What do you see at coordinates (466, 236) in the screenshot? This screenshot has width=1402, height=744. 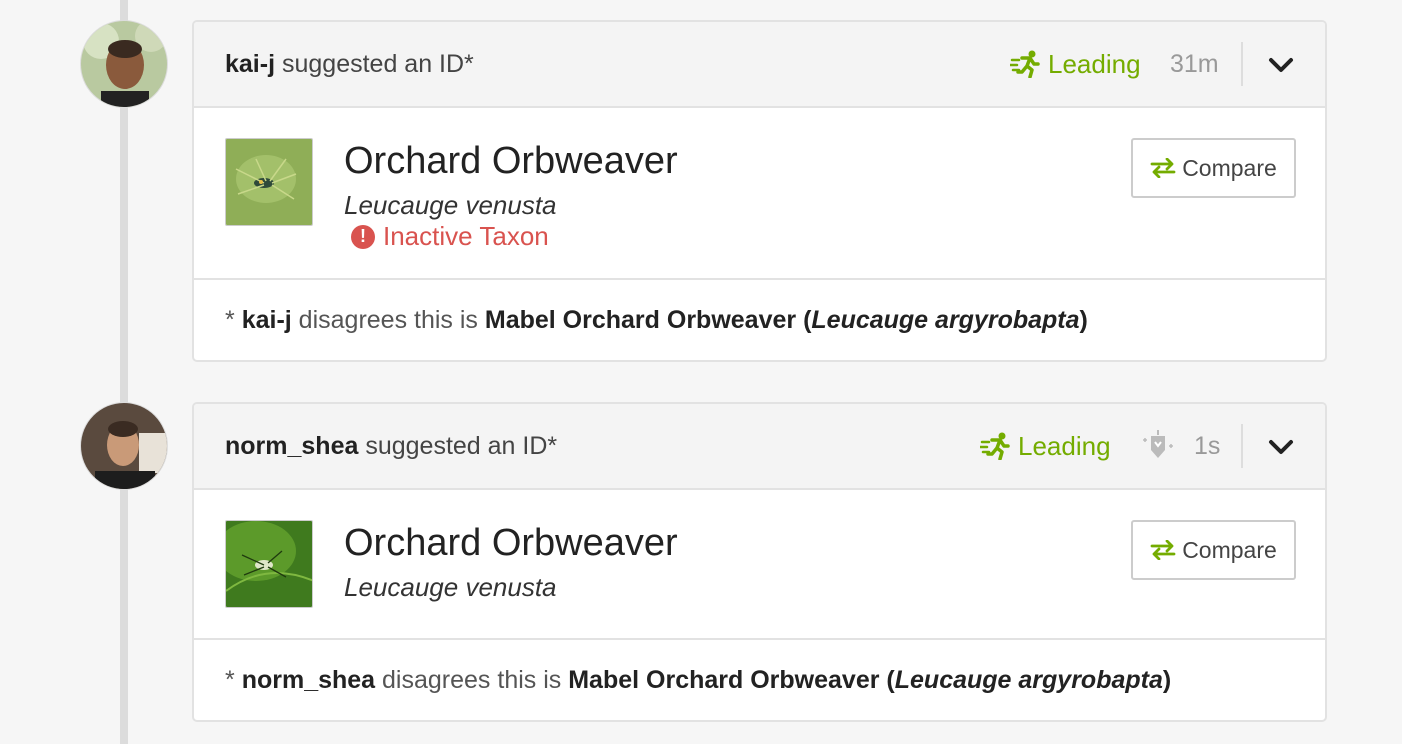 I see `inactive-label: Inactive Taxon` at bounding box center [466, 236].